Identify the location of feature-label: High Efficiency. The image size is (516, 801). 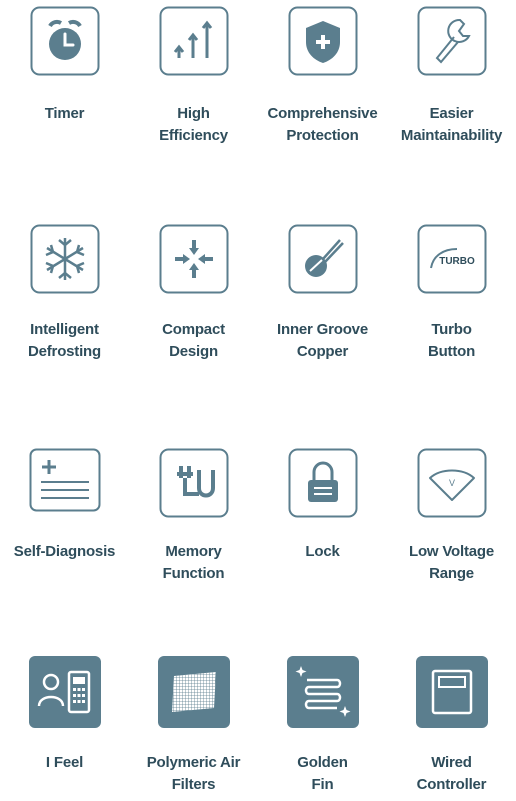
(193, 124).